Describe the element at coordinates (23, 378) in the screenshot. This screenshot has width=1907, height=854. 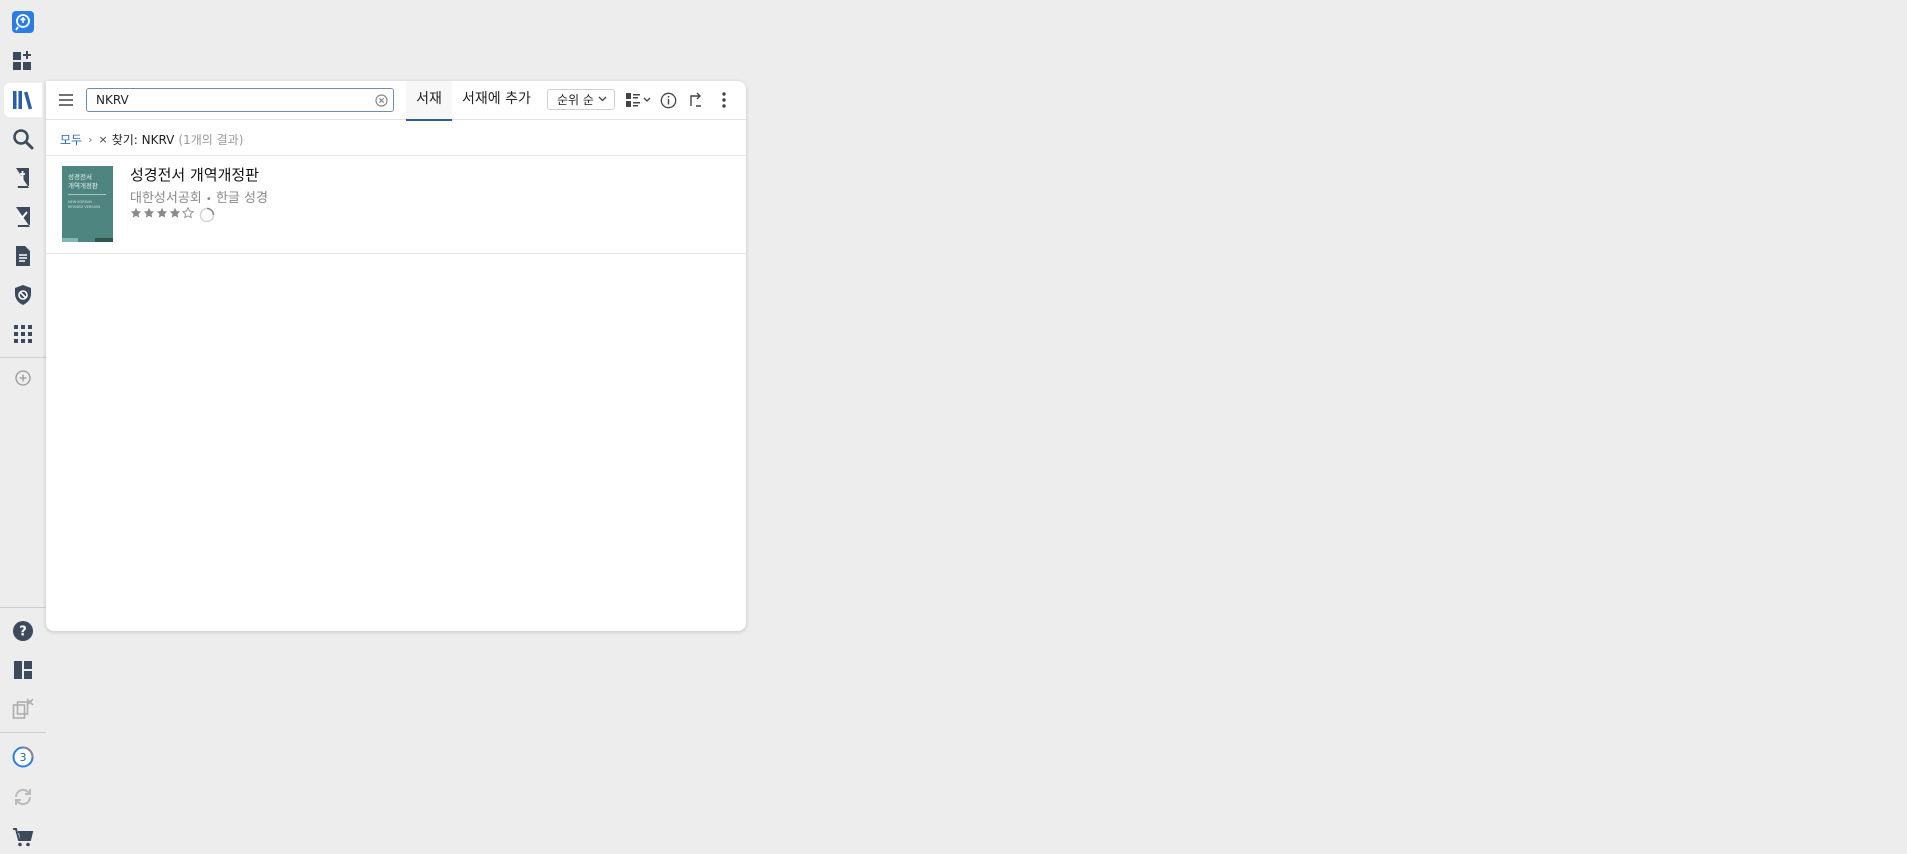
I see `add-circle-icon` at that location.